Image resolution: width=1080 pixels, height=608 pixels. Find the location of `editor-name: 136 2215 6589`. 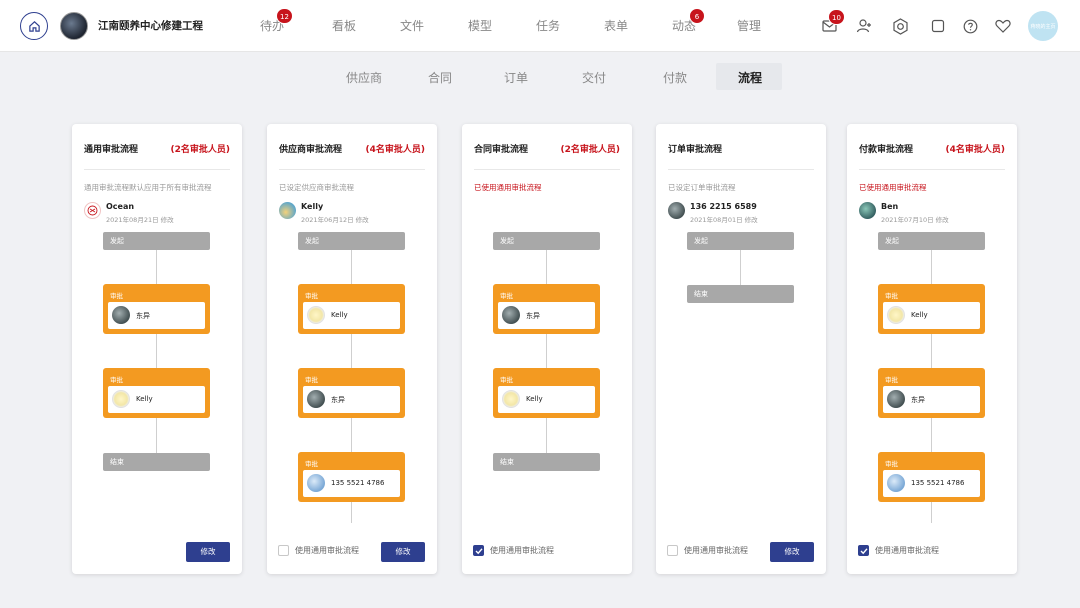

editor-name: 136 2215 6589 is located at coordinates (723, 206).